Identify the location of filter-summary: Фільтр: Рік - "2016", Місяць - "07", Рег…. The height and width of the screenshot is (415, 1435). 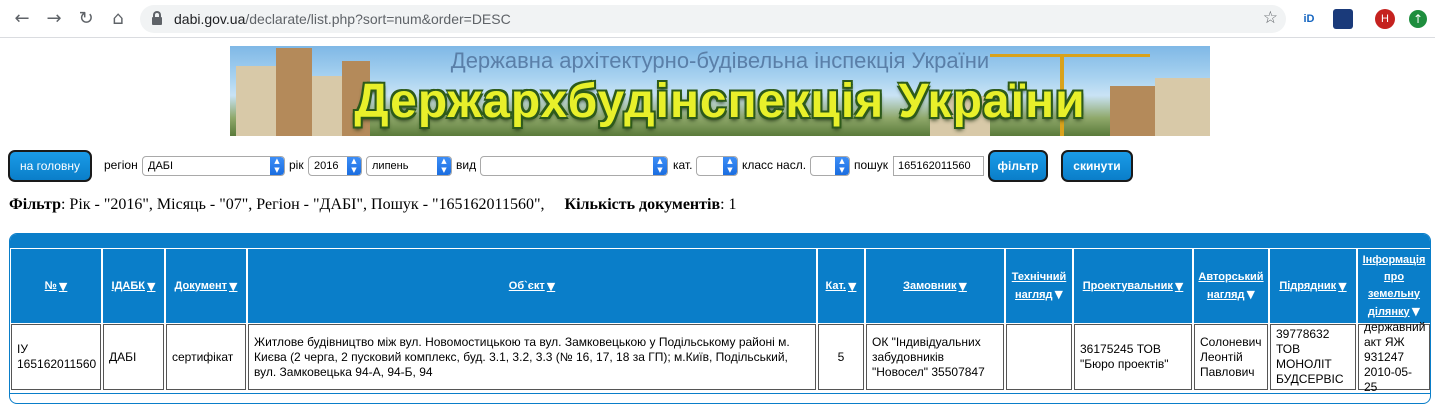
(373, 205).